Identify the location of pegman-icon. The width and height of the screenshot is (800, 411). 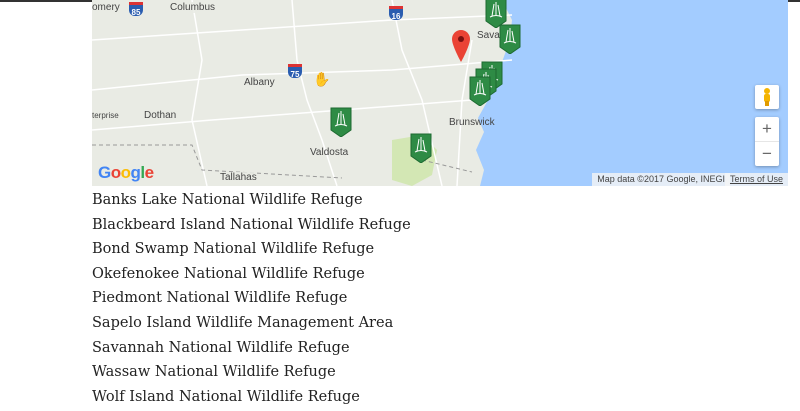
(767, 97).